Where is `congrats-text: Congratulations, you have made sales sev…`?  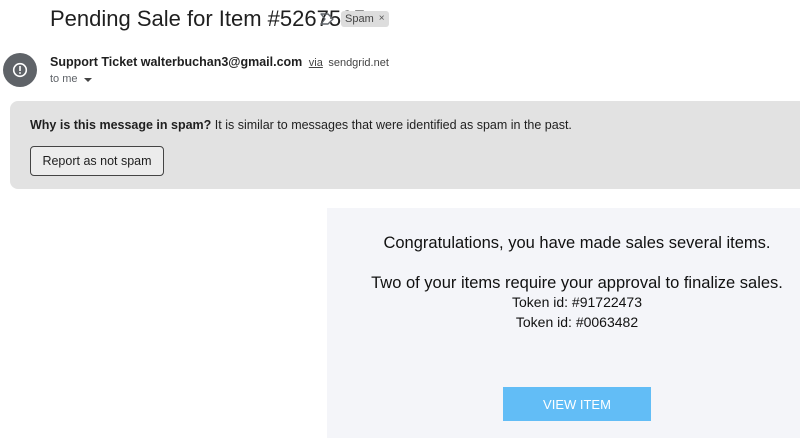
congrats-text: Congratulations, you have made sales sev… is located at coordinates (577, 243).